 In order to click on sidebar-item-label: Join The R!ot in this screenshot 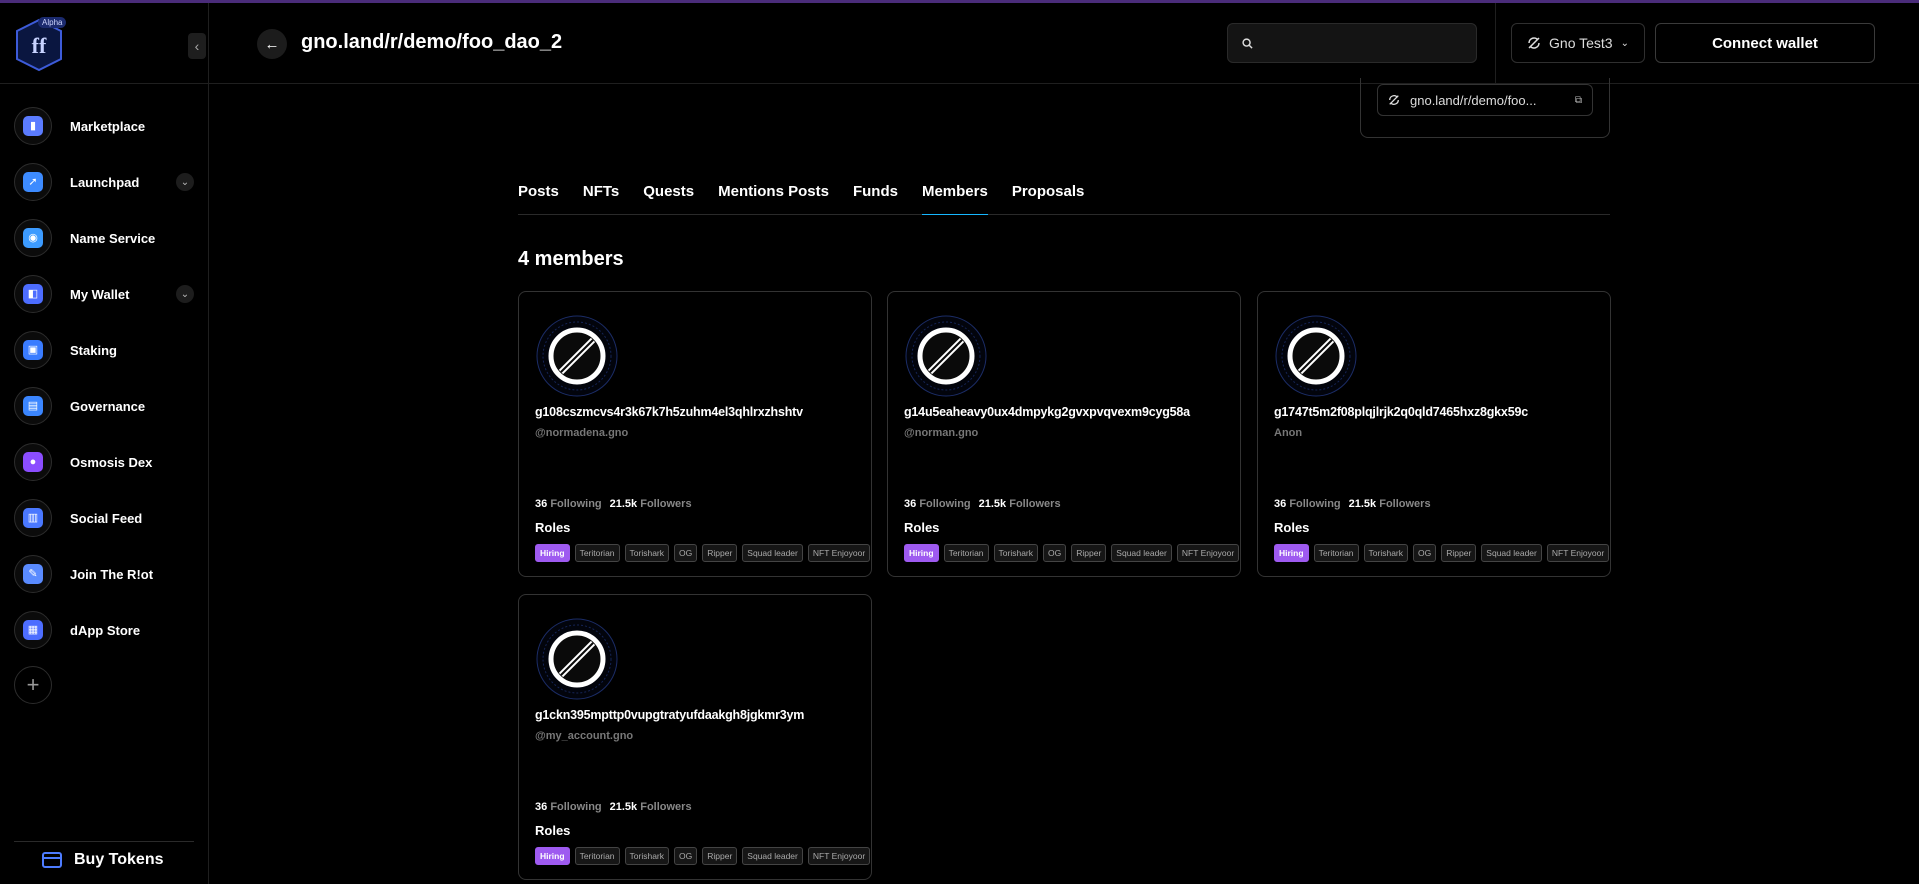, I will do `click(112, 574)`.